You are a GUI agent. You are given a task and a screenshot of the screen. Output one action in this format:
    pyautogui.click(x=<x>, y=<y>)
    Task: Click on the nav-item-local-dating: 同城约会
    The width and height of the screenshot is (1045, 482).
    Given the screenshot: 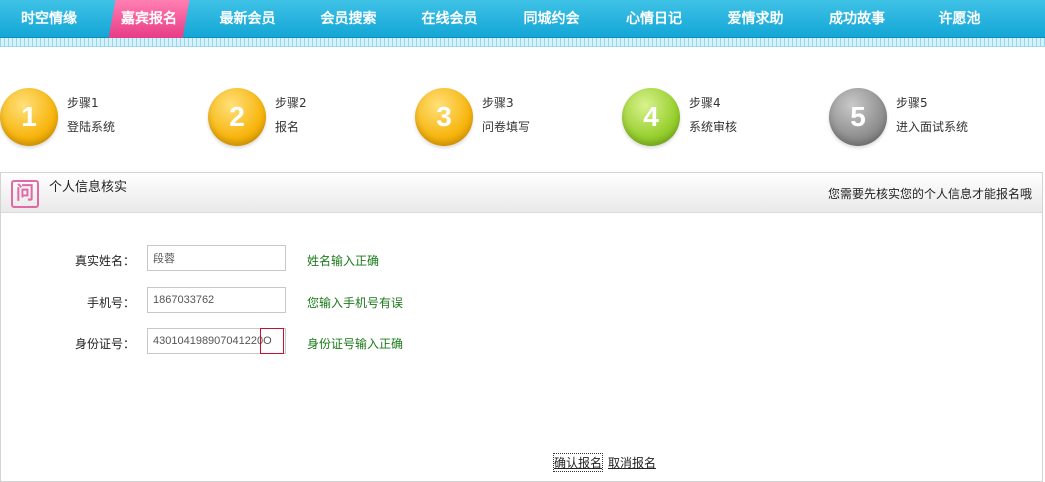 What is the action you would take?
    pyautogui.click(x=551, y=19)
    